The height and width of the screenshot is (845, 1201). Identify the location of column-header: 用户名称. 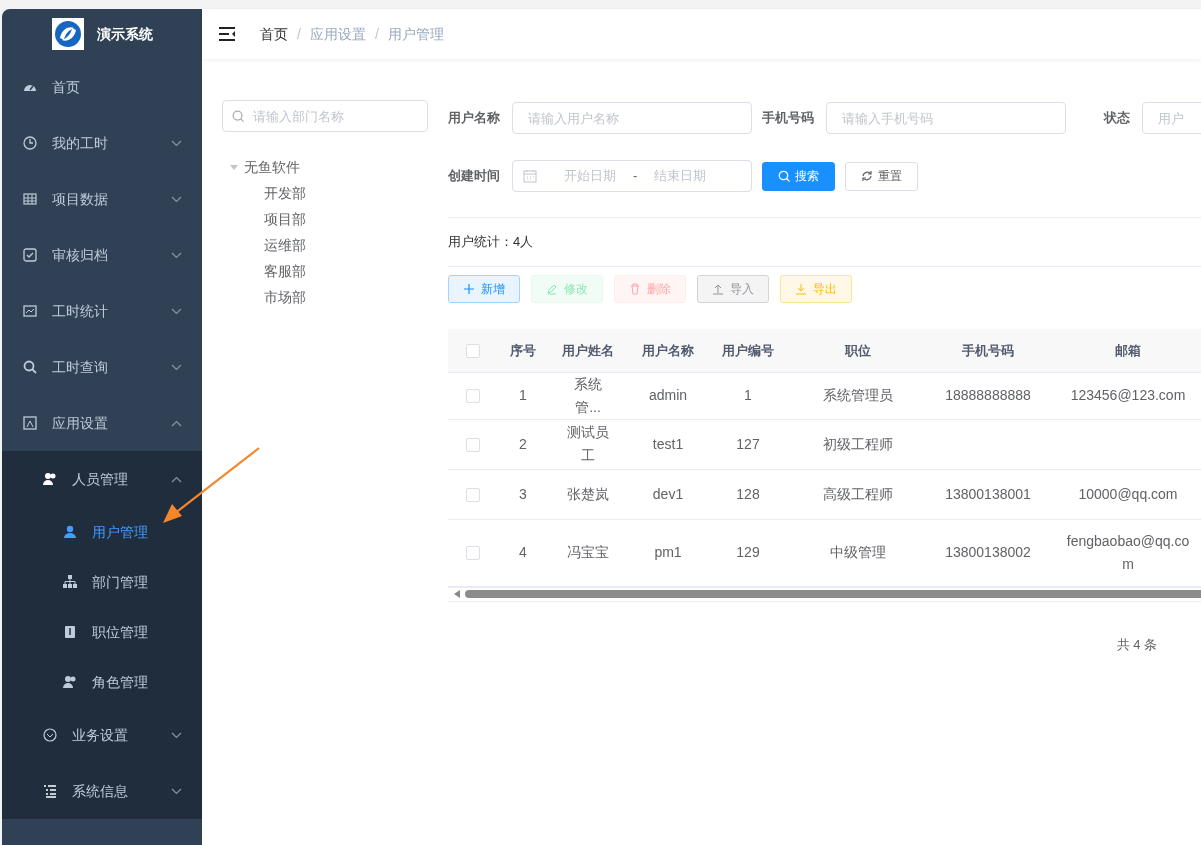
(668, 350).